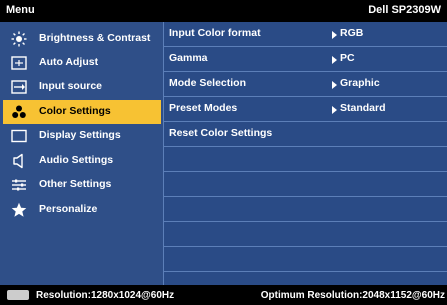  What do you see at coordinates (68, 209) in the screenshot?
I see `menu-item-label: Personalize` at bounding box center [68, 209].